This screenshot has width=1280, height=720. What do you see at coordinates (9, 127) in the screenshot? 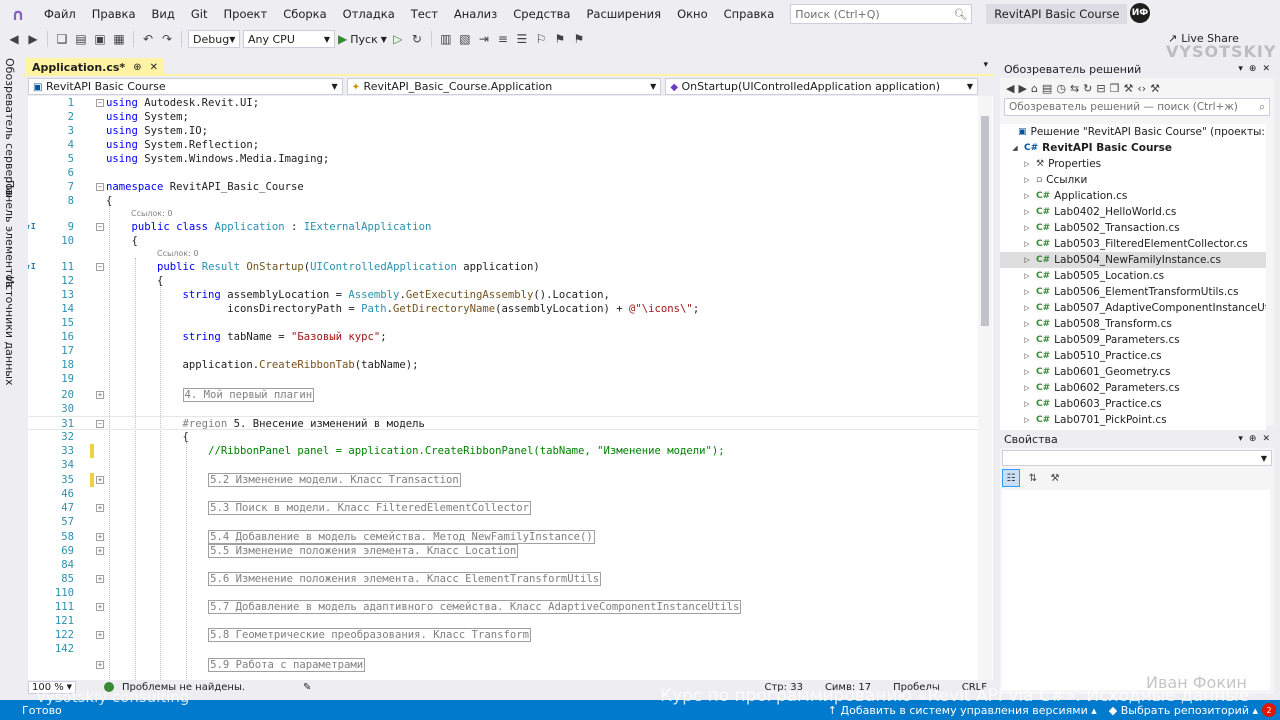
I see `server-explorer-tab: Обозреватель серверов` at bounding box center [9, 127].